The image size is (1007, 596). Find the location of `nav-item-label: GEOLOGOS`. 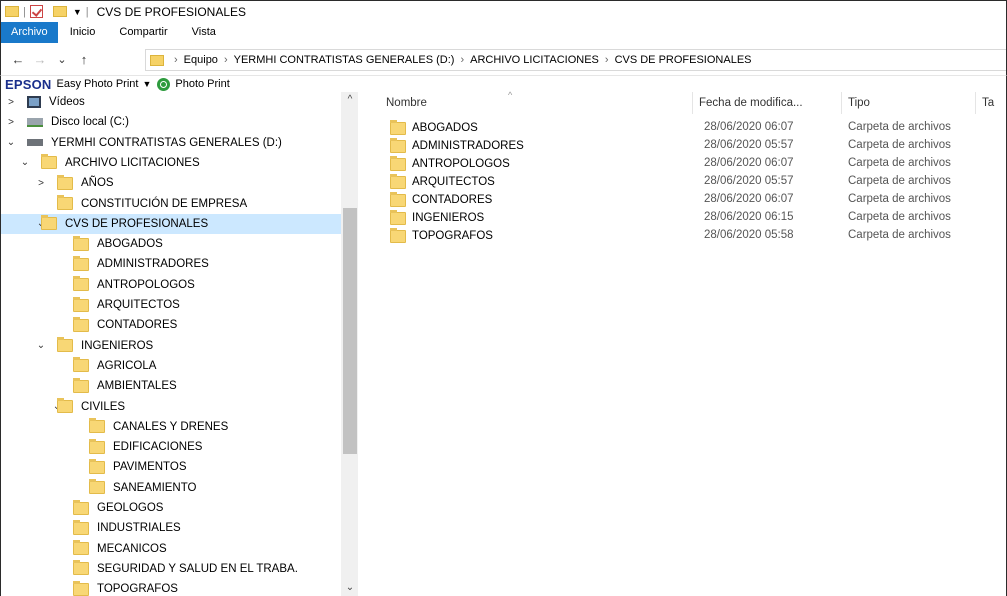

nav-item-label: GEOLOGOS is located at coordinates (130, 508).